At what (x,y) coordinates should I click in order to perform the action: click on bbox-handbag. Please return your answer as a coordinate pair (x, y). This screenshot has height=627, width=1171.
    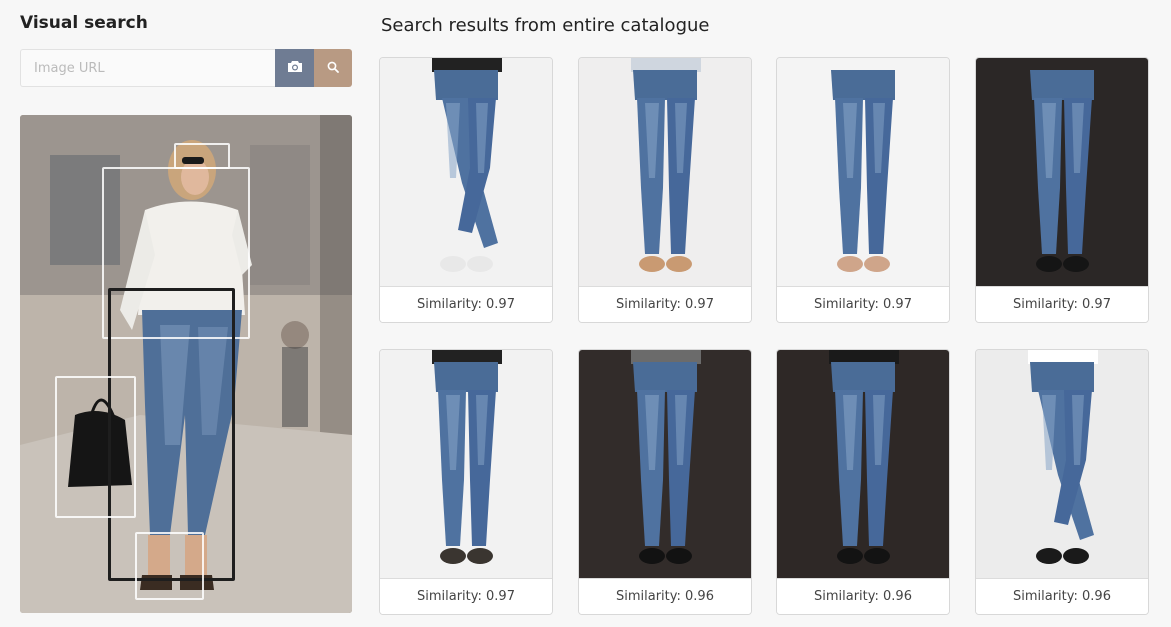
    Looking at the image, I should click on (95, 447).